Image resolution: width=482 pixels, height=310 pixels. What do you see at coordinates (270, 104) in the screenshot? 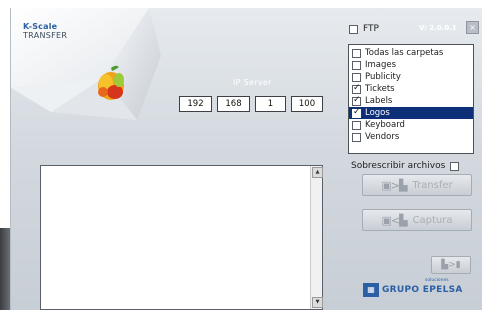
I see `ip-octet-3-input: 1` at bounding box center [270, 104].